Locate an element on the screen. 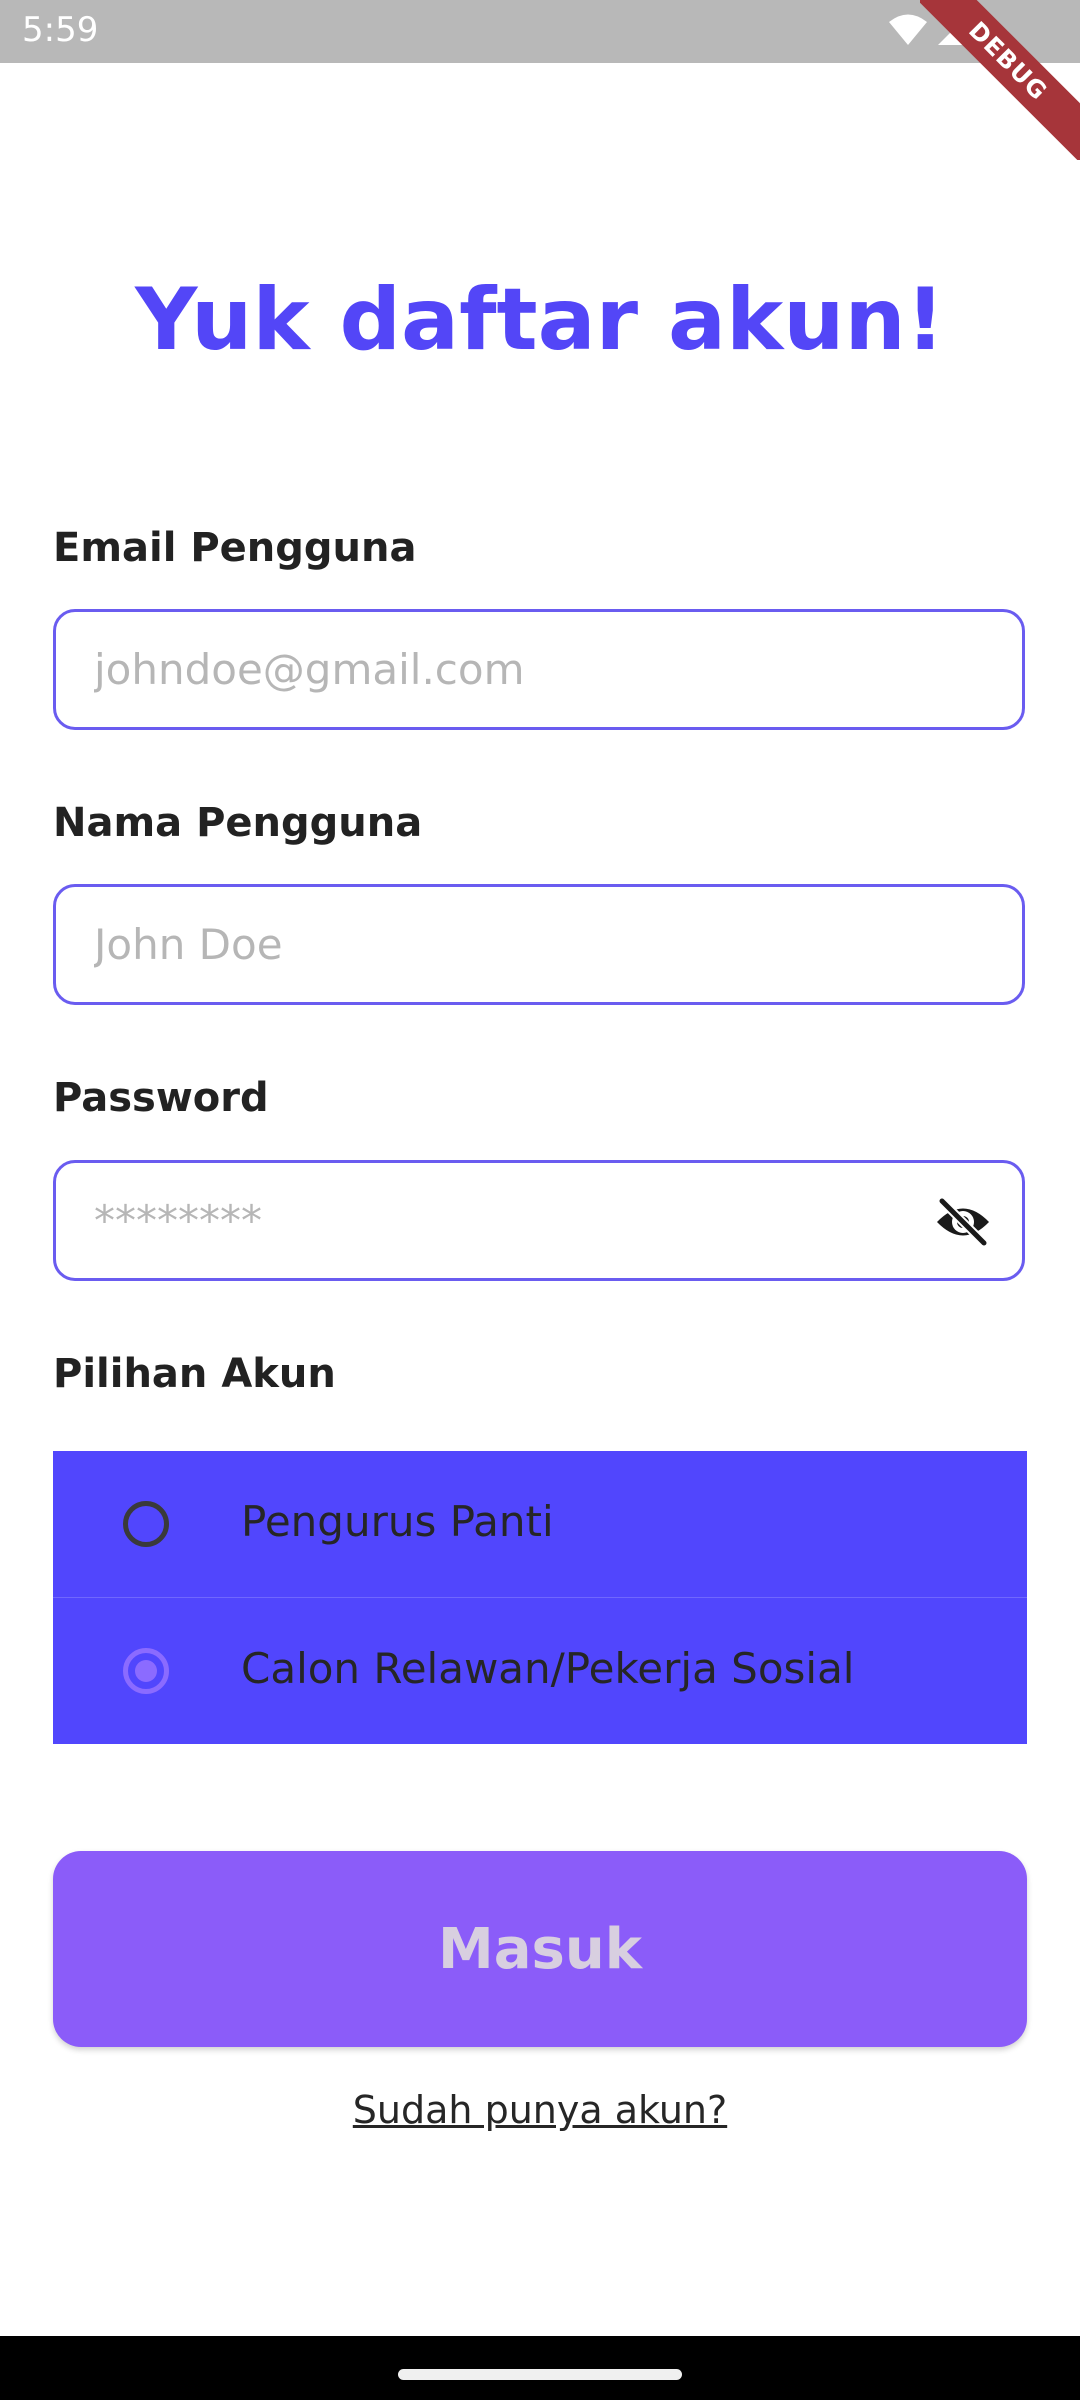 The height and width of the screenshot is (2400, 1080). password-label: Password is located at coordinates (161, 1098).